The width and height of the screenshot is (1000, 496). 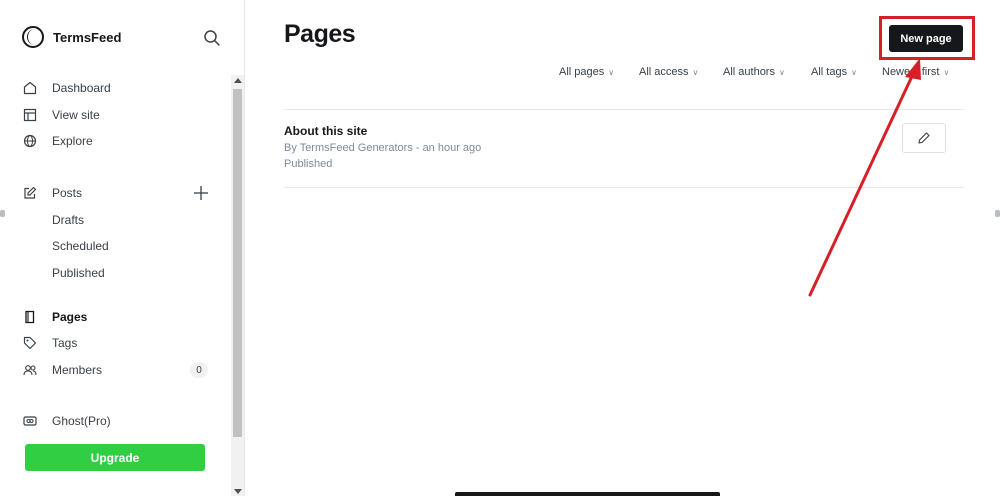 I want to click on sidebar-scrollbar, so click(x=237, y=285).